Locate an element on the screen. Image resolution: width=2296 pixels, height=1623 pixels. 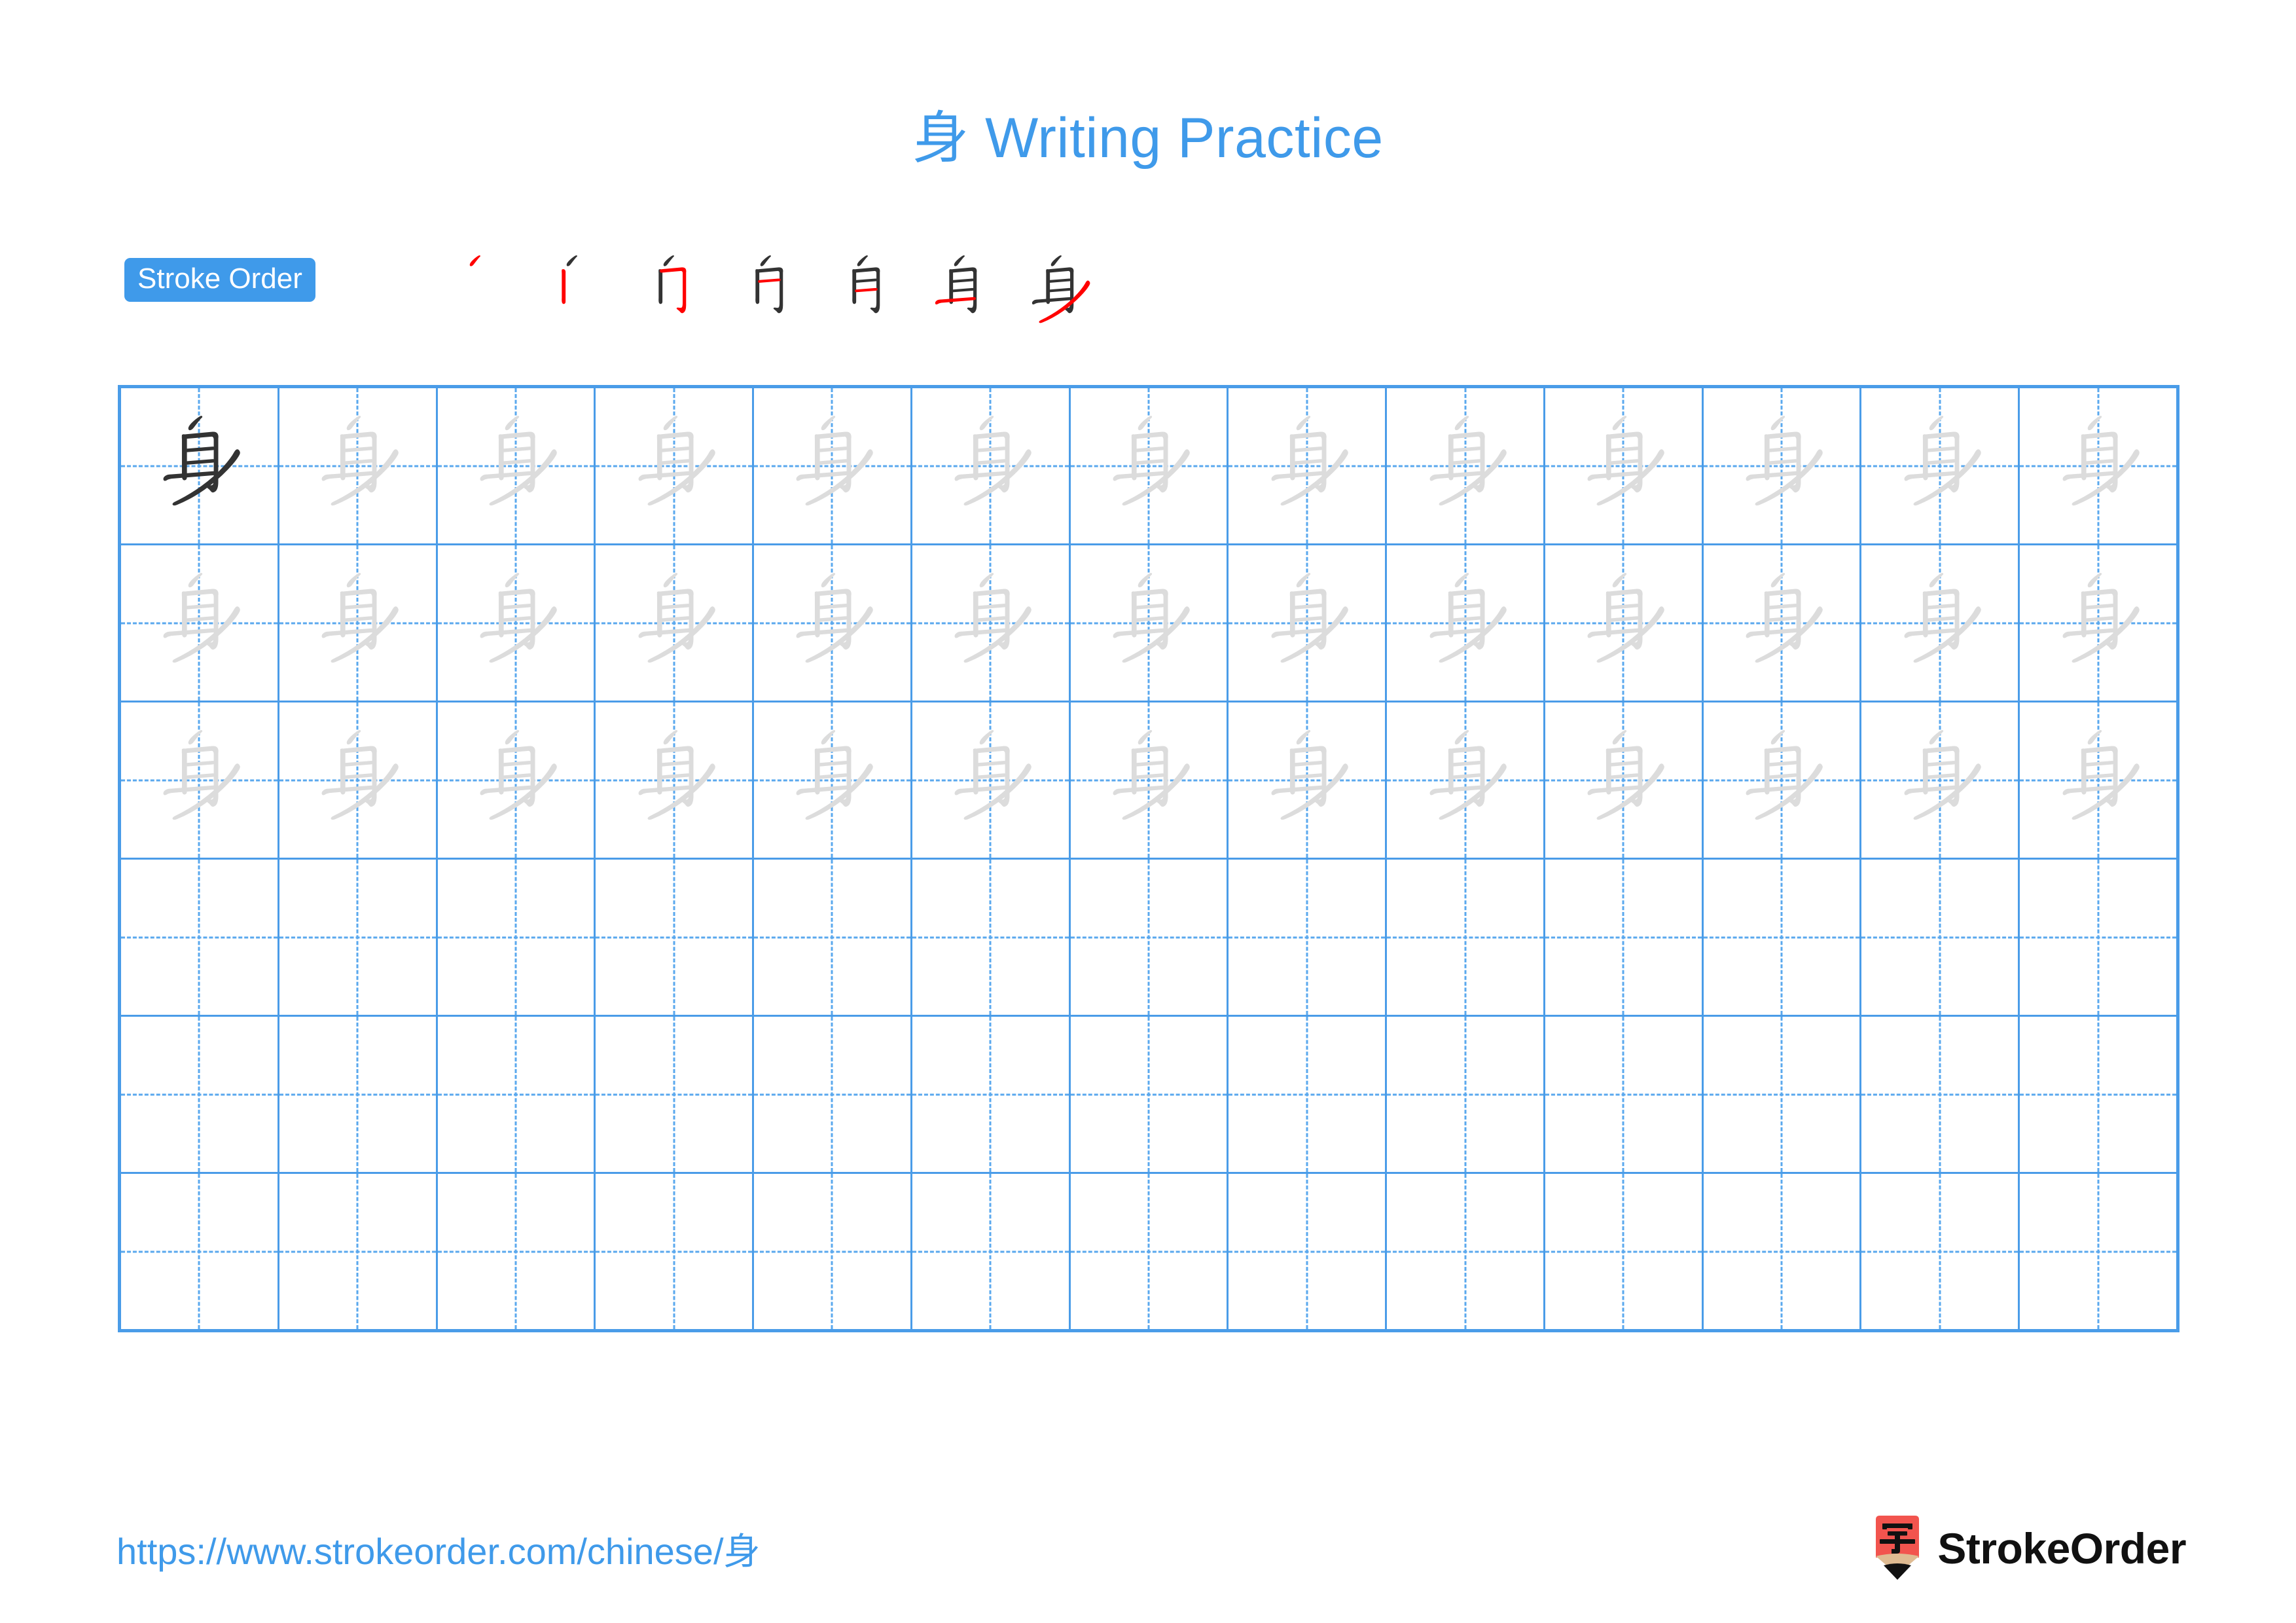
brand-logo: StrokeOrder is located at coordinates (2029, 1548).